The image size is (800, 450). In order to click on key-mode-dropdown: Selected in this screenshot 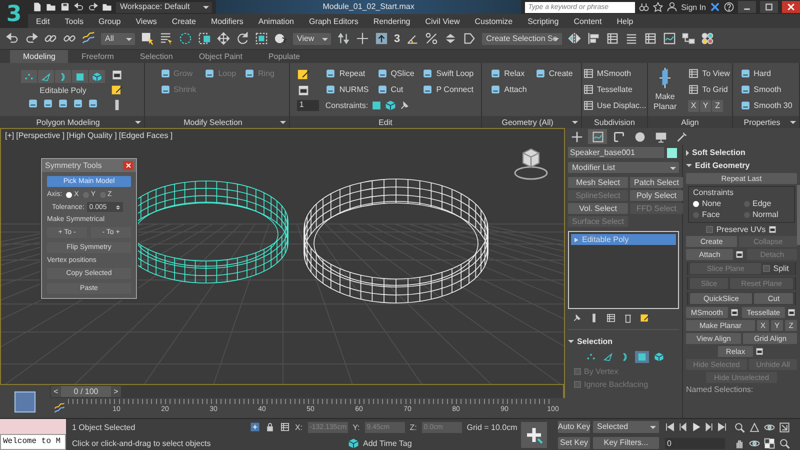, I will do `click(626, 427)`.